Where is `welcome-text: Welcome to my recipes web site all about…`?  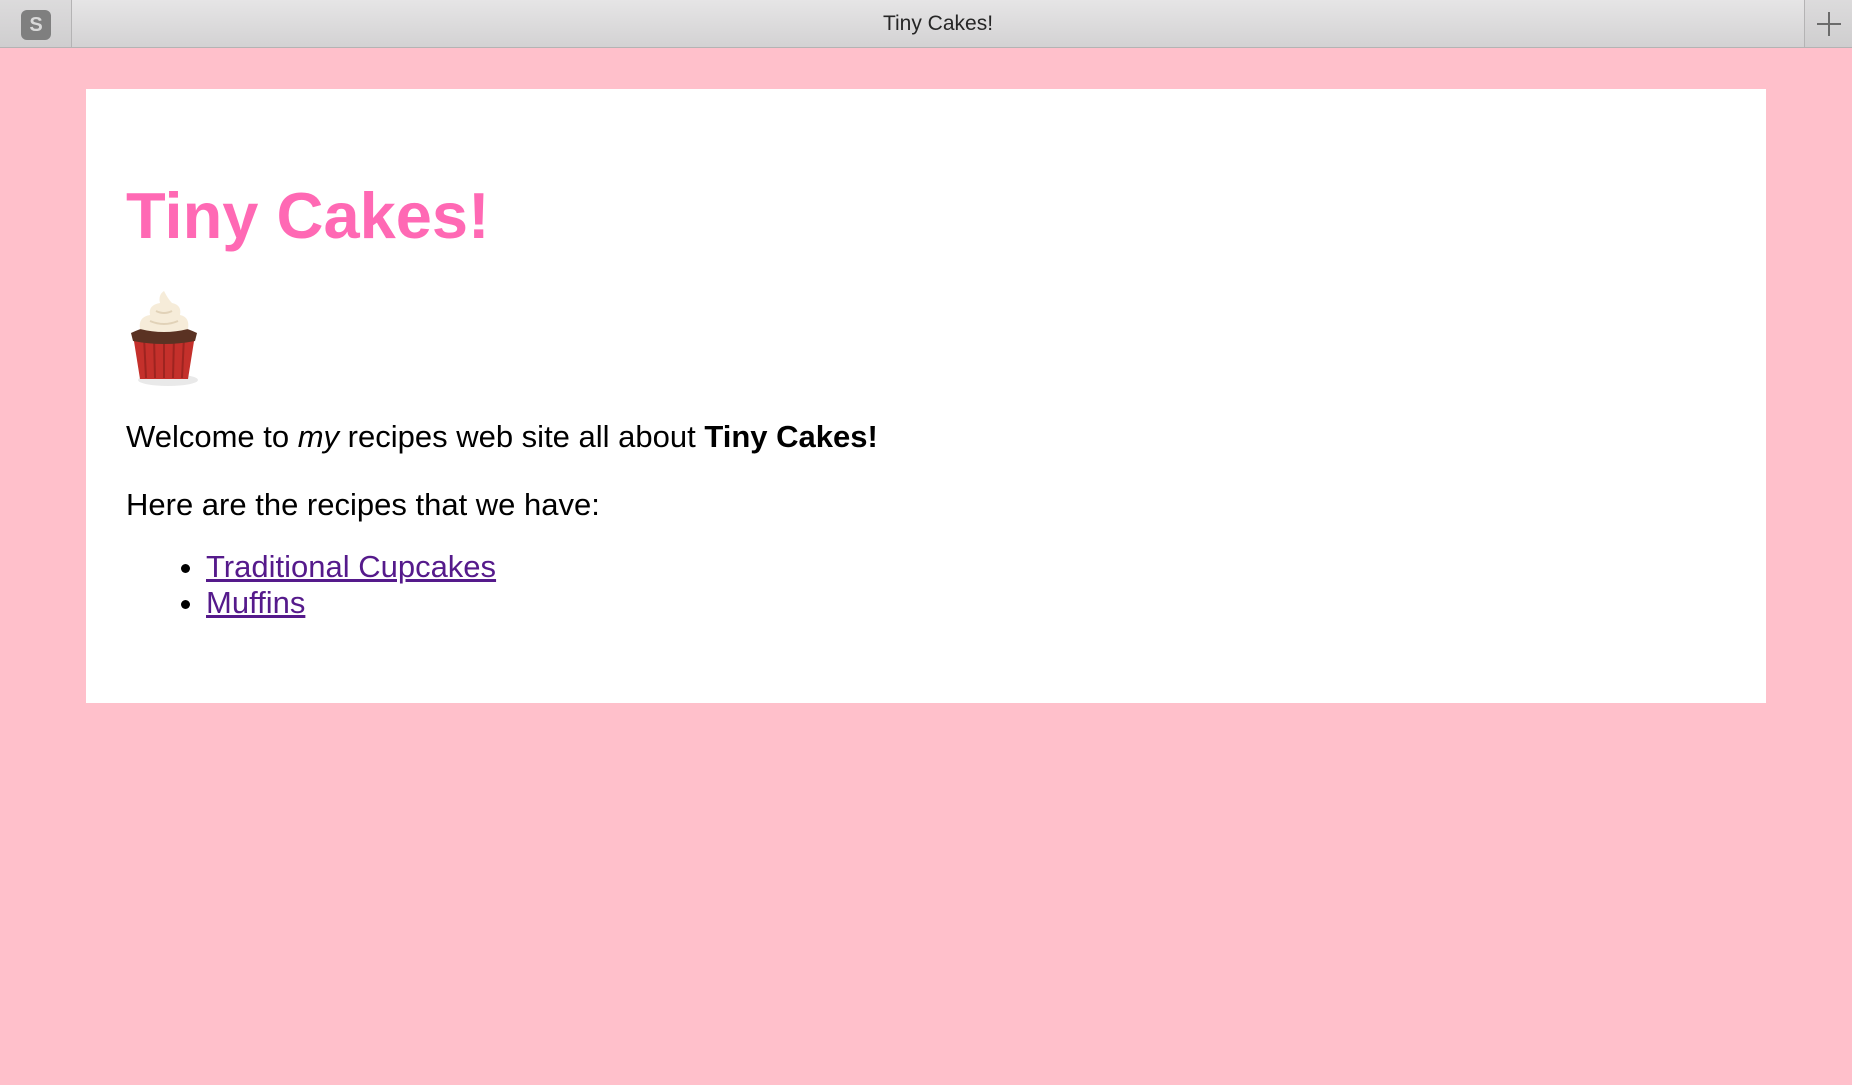 welcome-text: Welcome to my recipes web site all about… is located at coordinates (502, 437).